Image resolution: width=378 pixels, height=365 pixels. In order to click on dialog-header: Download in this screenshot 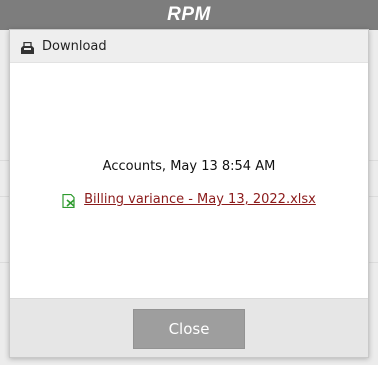, I will do `click(189, 46)`.